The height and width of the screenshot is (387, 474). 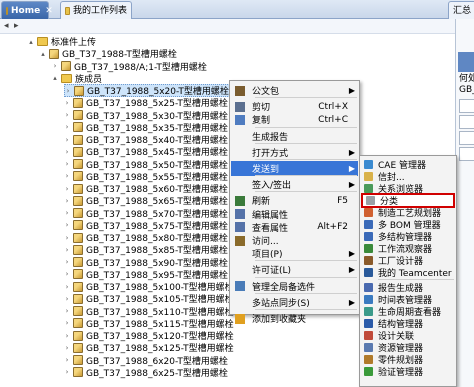 What do you see at coordinates (146, 127) in the screenshot?
I see `tree-node: › GB_T37_1988_5x35-T型槽用螺栓` at bounding box center [146, 127].